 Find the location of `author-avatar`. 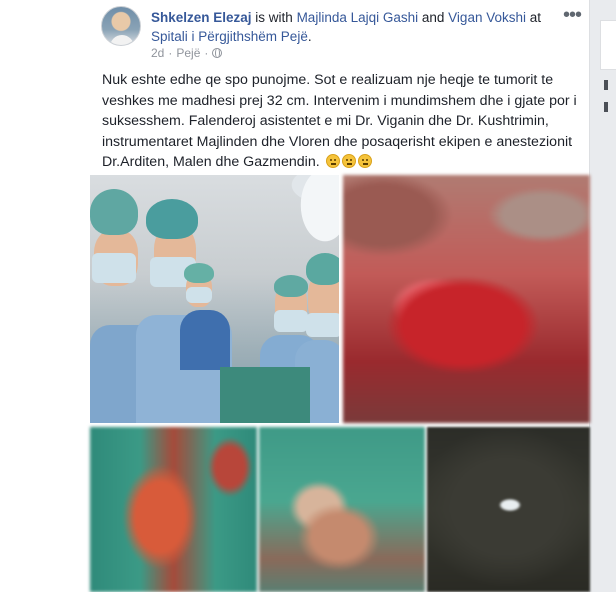

author-avatar is located at coordinates (121, 26).